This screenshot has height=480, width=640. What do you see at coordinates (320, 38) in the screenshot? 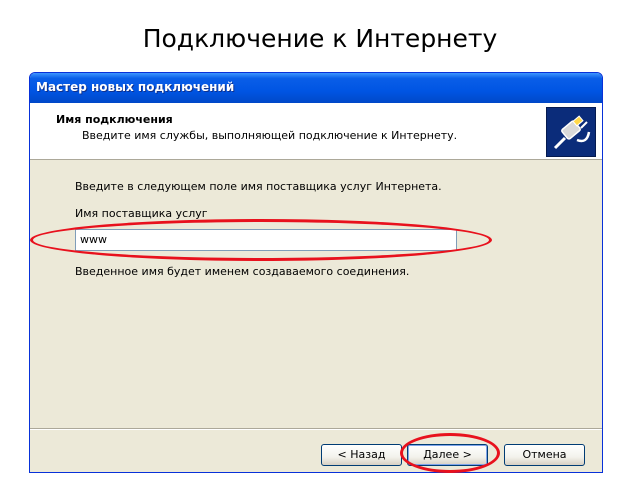
I see `slide-title: Подключение к Интернету` at bounding box center [320, 38].